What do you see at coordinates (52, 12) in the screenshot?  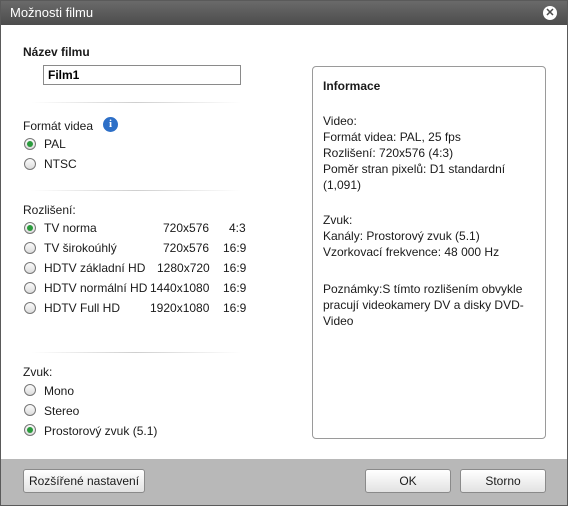 I see `dialog-title: Možnosti filmu` at bounding box center [52, 12].